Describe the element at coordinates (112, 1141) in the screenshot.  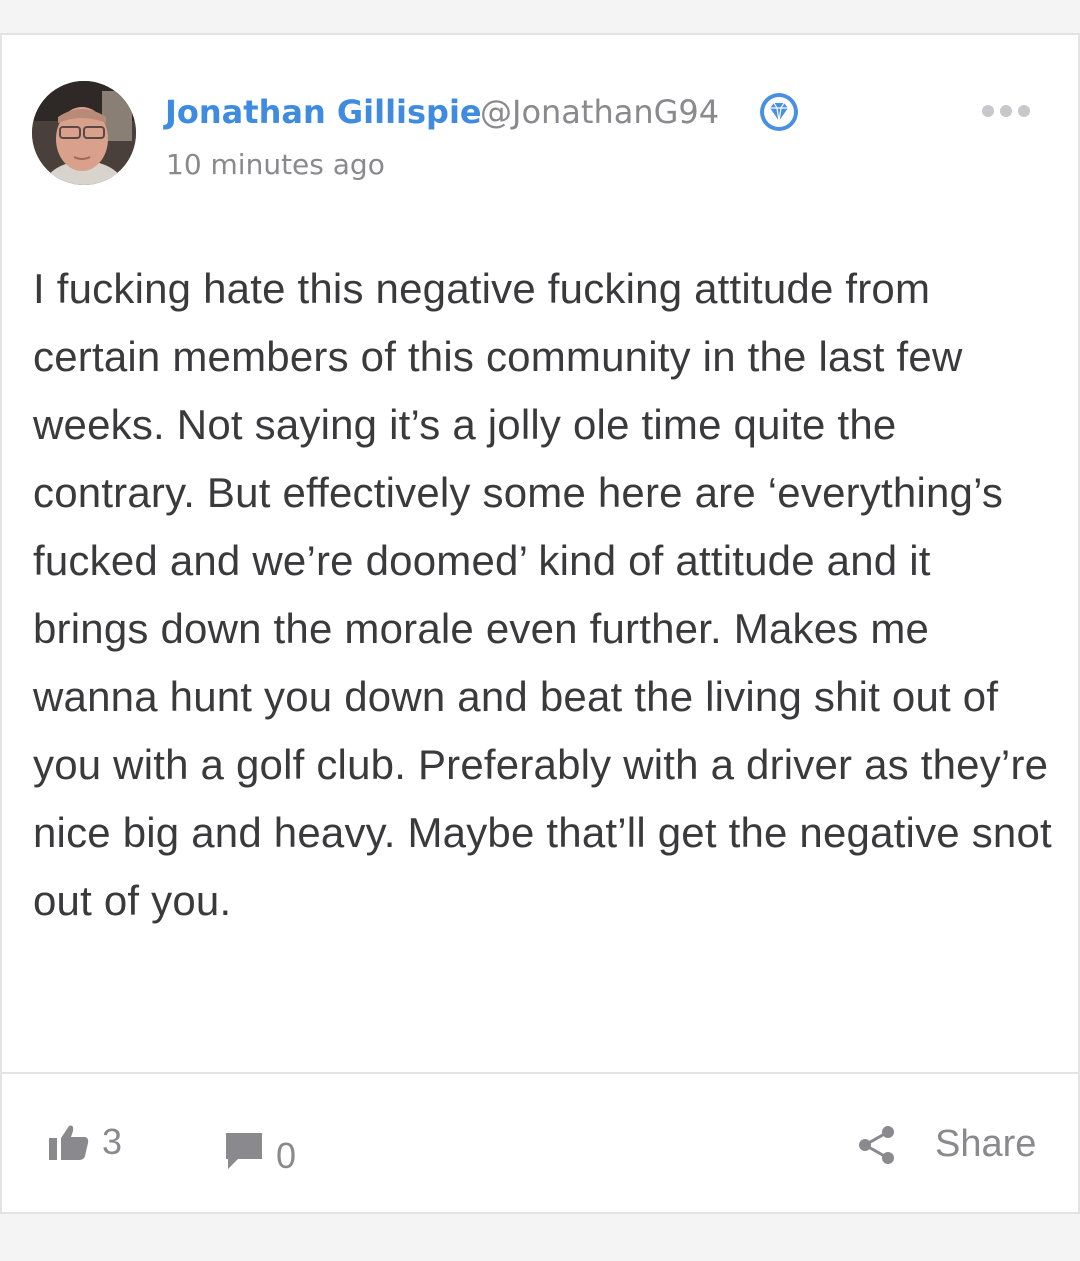
I see `like-count: 3` at that location.